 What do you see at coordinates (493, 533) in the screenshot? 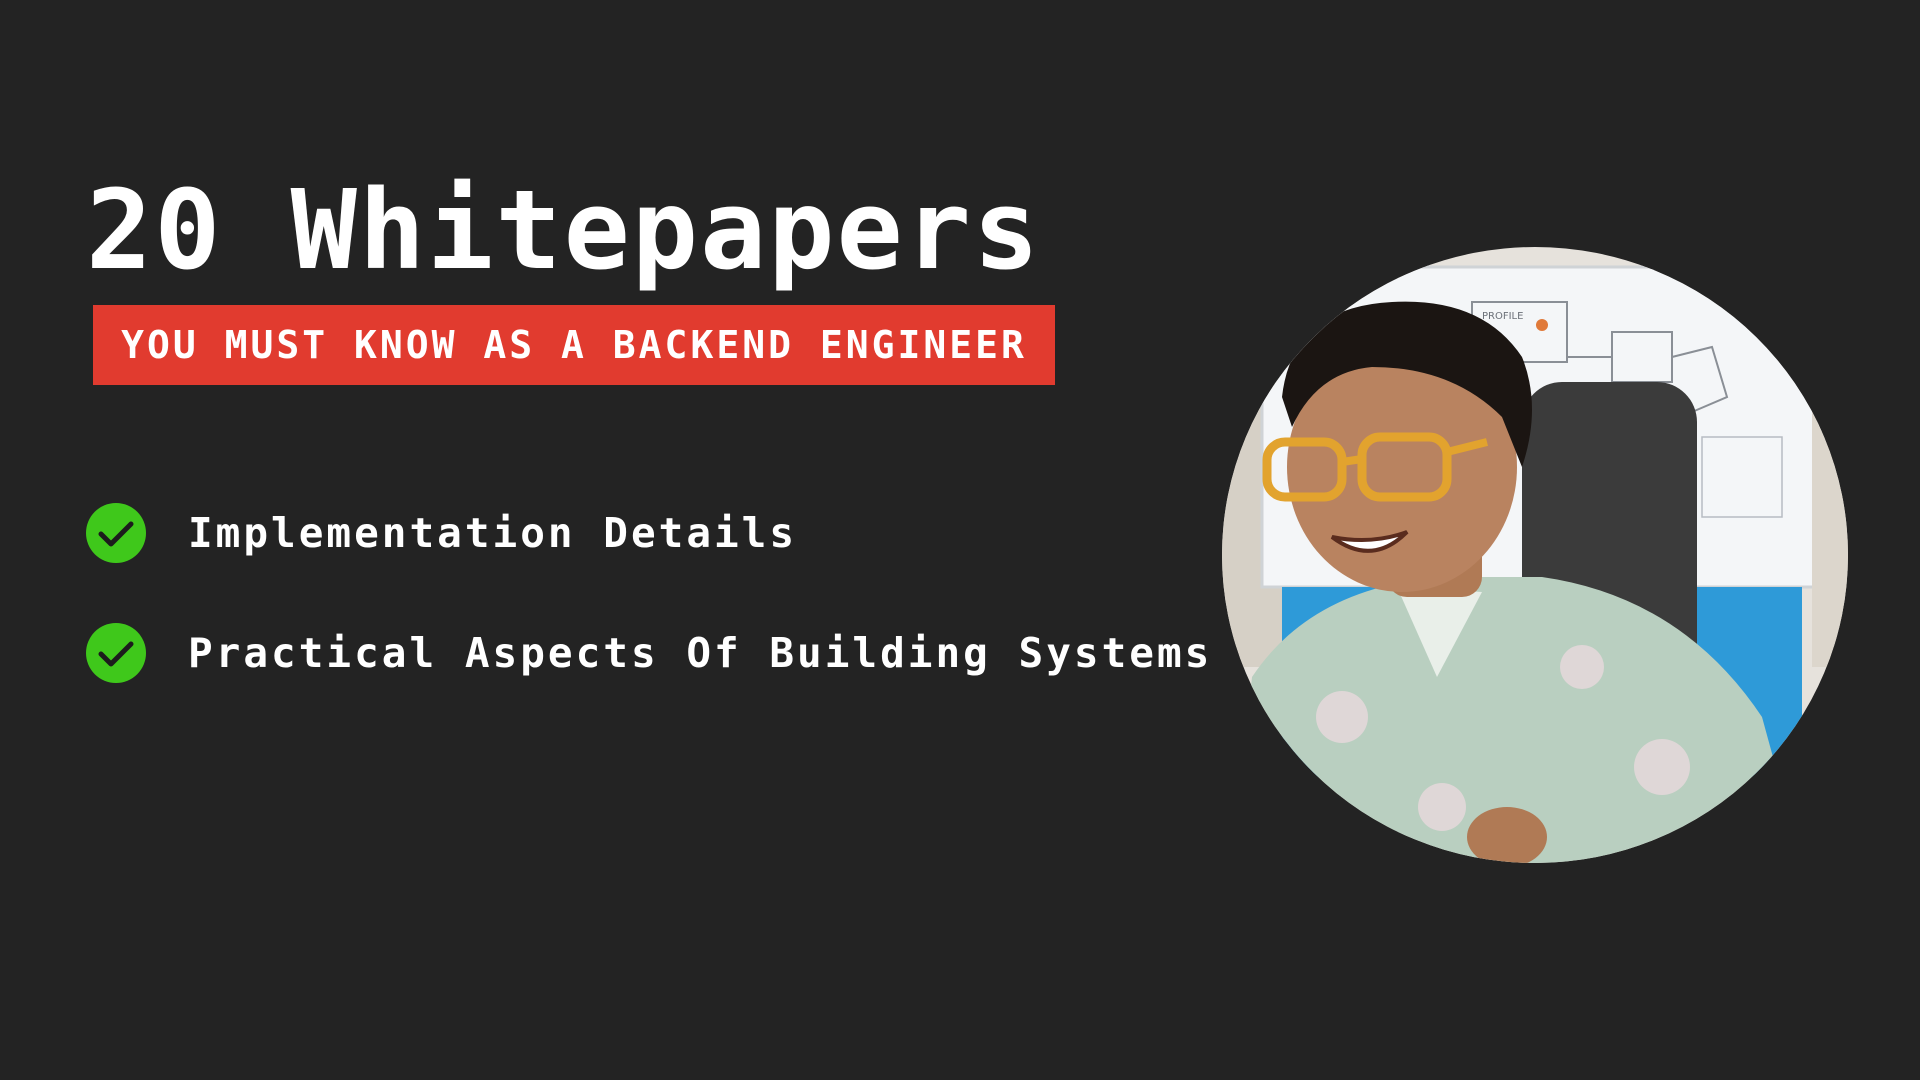
I see `feature-label: Implementation Details` at bounding box center [493, 533].